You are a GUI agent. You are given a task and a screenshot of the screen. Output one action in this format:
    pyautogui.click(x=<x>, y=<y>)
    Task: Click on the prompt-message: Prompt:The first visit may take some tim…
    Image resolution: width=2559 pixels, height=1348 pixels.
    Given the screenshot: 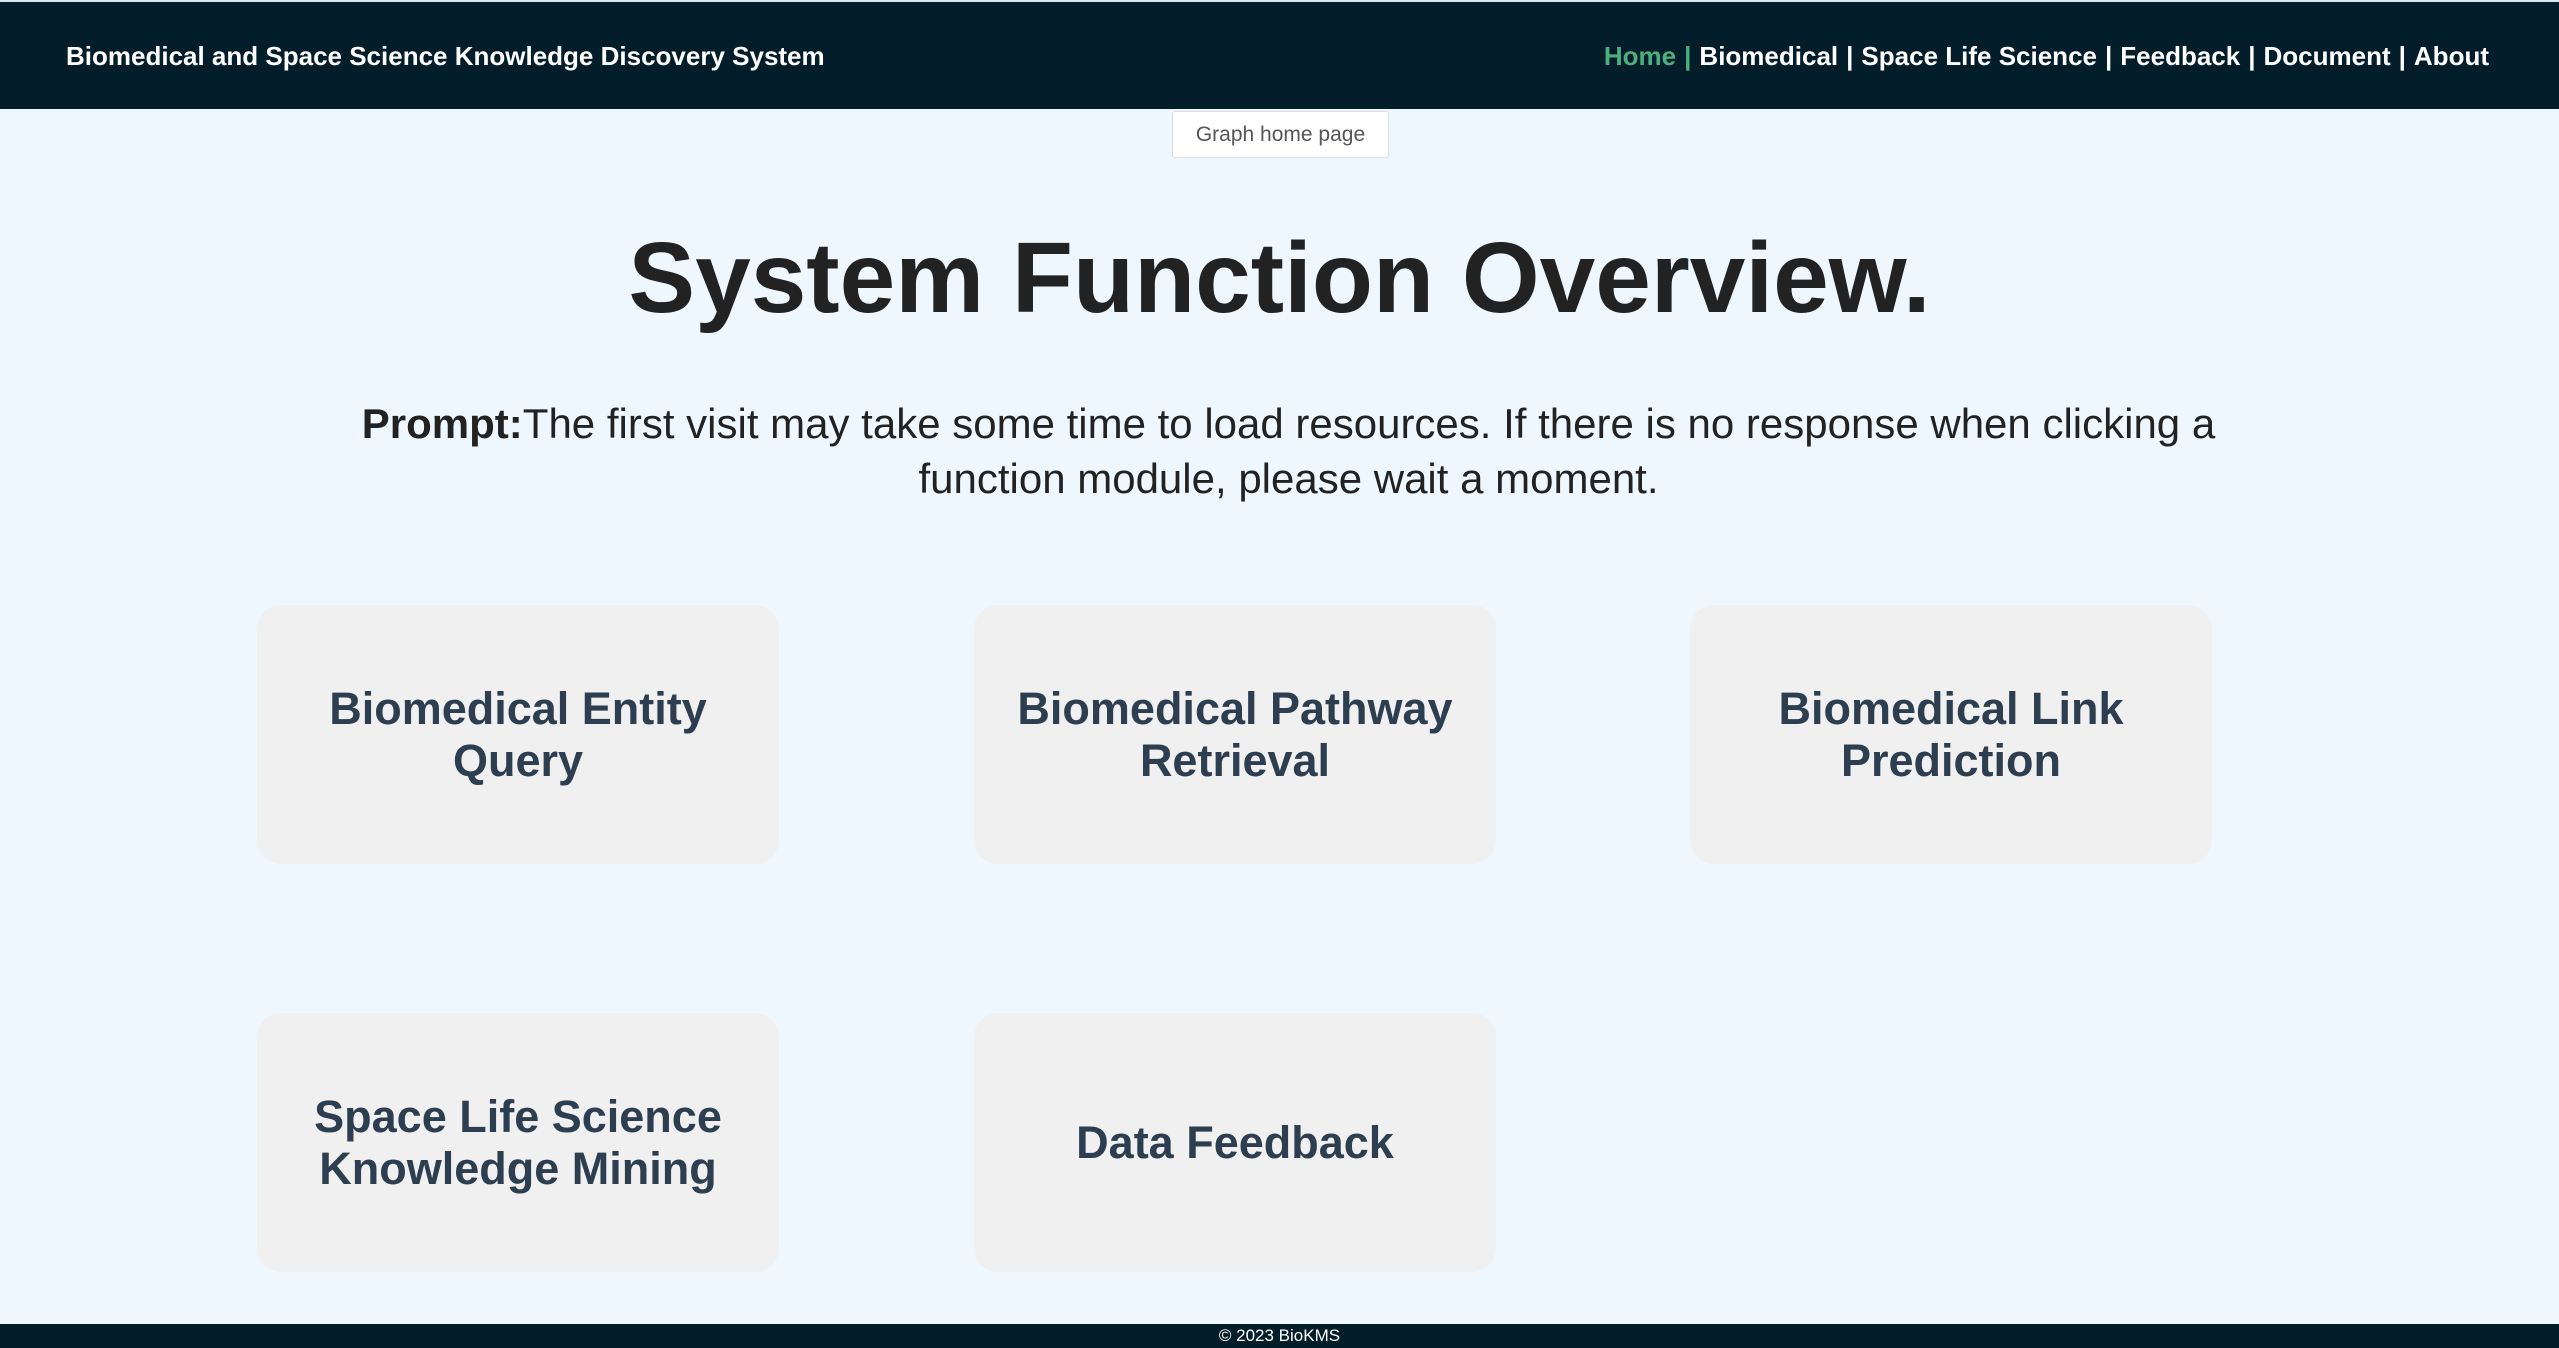 What is the action you would take?
    pyautogui.click(x=1288, y=451)
    